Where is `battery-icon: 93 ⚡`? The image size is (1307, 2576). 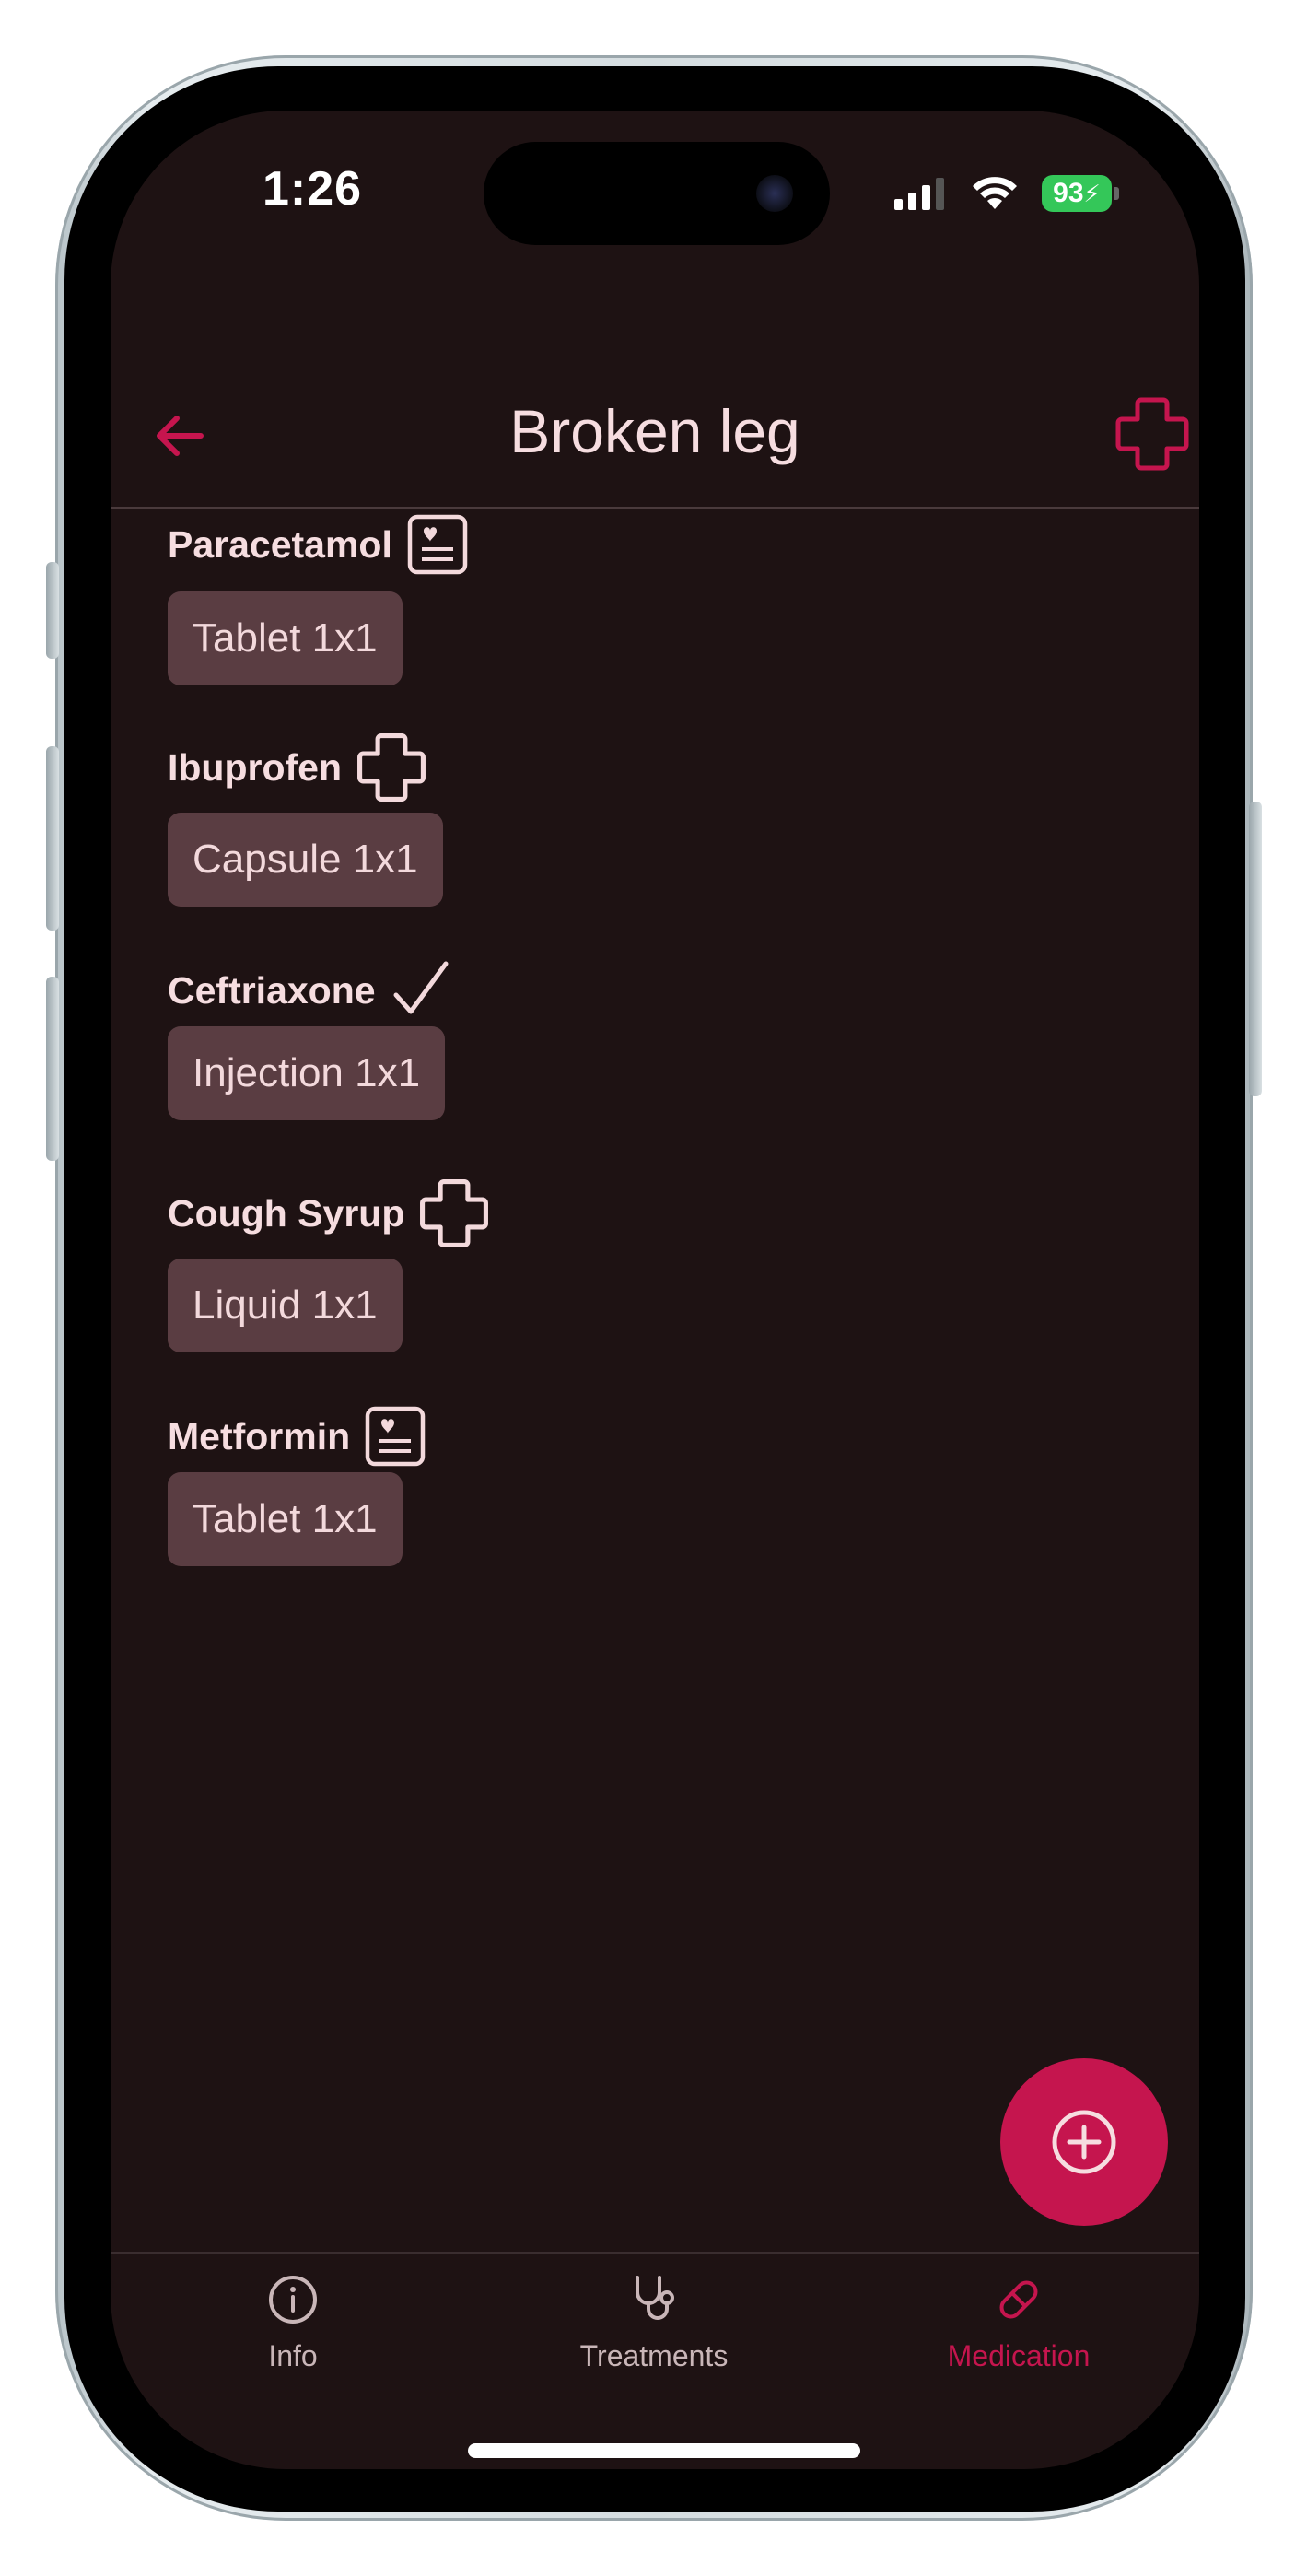 battery-icon: 93 ⚡ is located at coordinates (1080, 193).